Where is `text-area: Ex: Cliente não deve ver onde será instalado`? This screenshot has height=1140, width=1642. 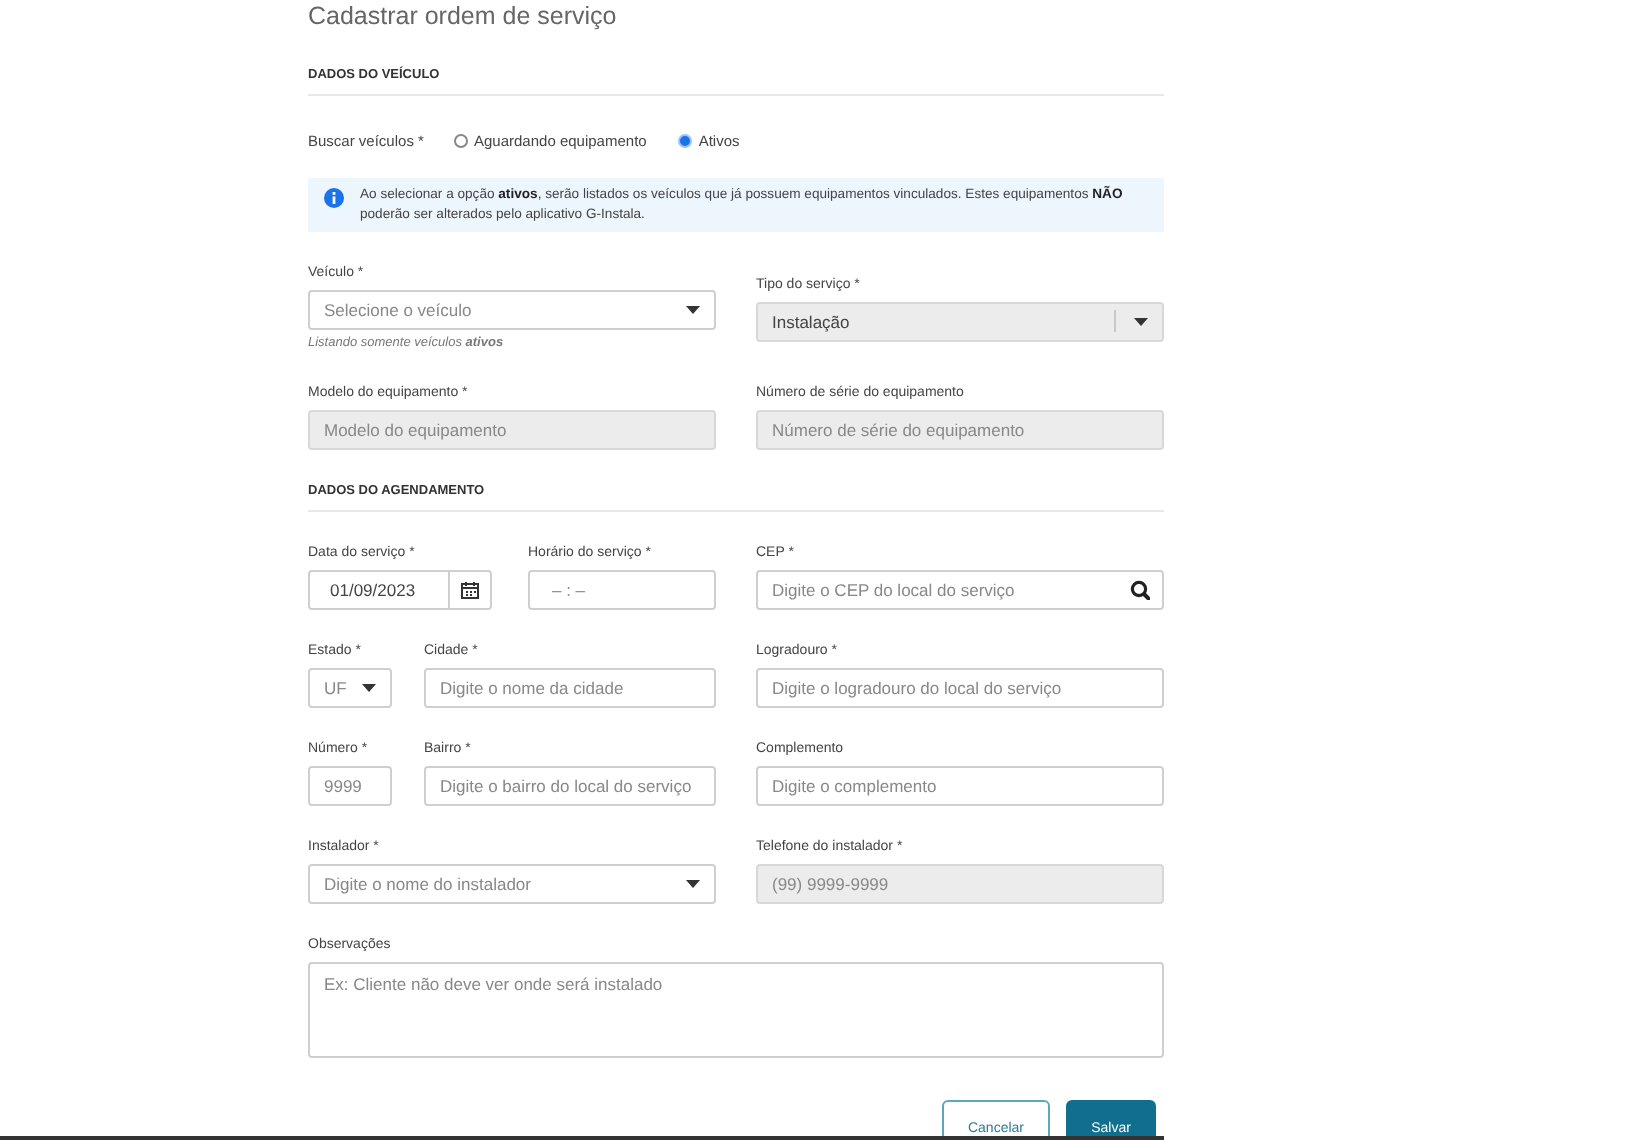
text-area: Ex: Cliente não deve ver onde será instalado is located at coordinates (736, 1010).